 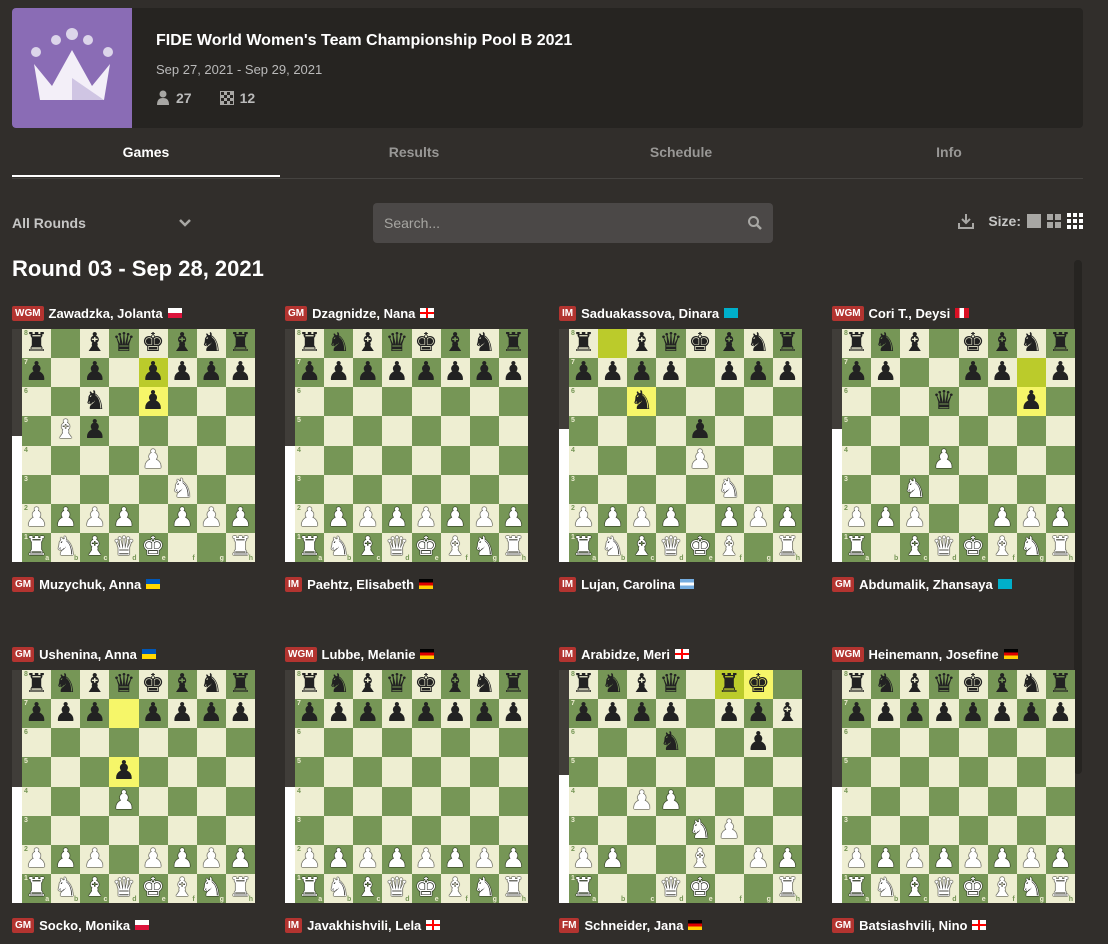 What do you see at coordinates (729, 402) in the screenshot?
I see `square-f6` at bounding box center [729, 402].